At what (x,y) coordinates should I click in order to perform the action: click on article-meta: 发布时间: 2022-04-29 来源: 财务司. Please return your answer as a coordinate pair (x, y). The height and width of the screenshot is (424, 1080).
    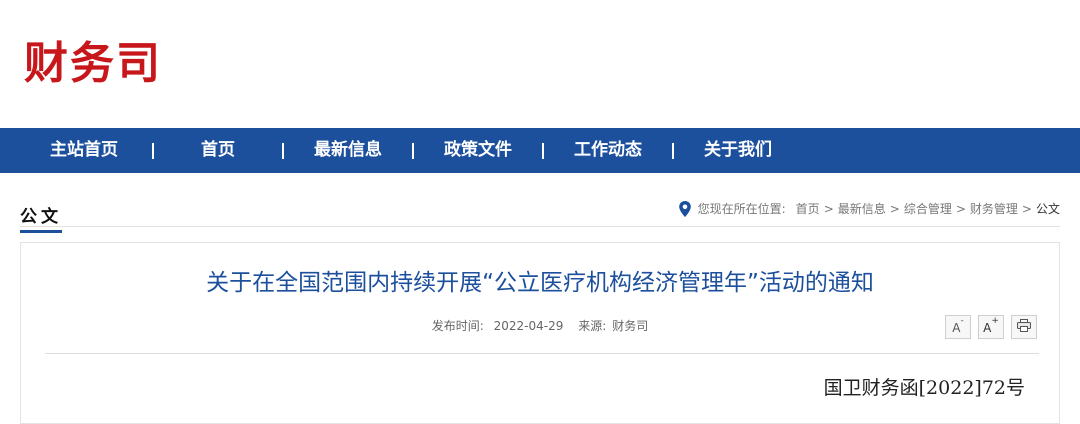
    Looking at the image, I should click on (540, 325).